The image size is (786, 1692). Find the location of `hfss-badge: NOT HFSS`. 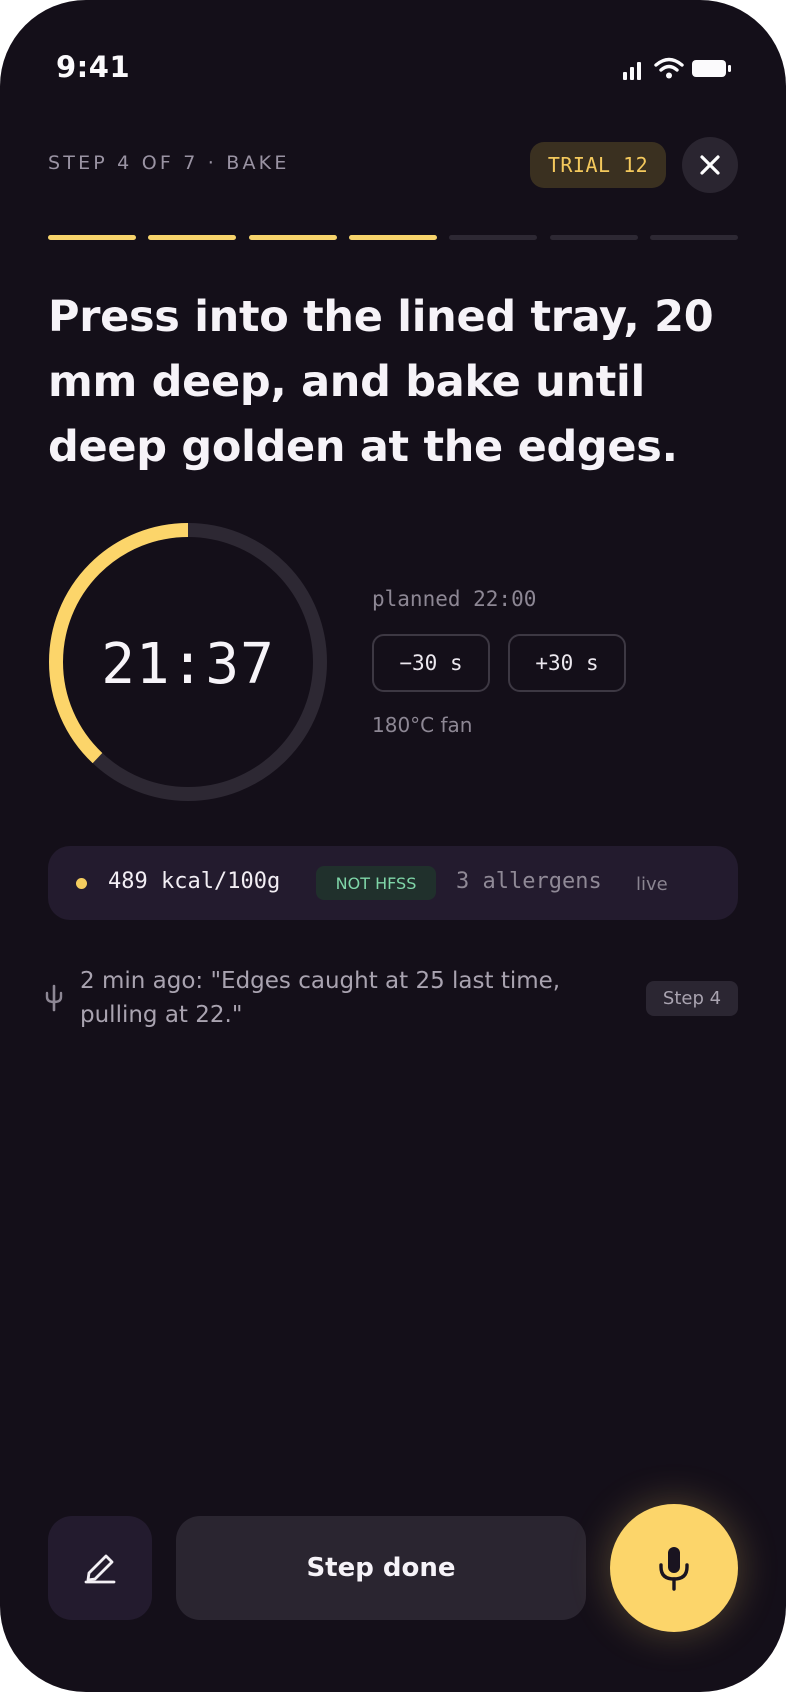

hfss-badge: NOT HFSS is located at coordinates (376, 883).